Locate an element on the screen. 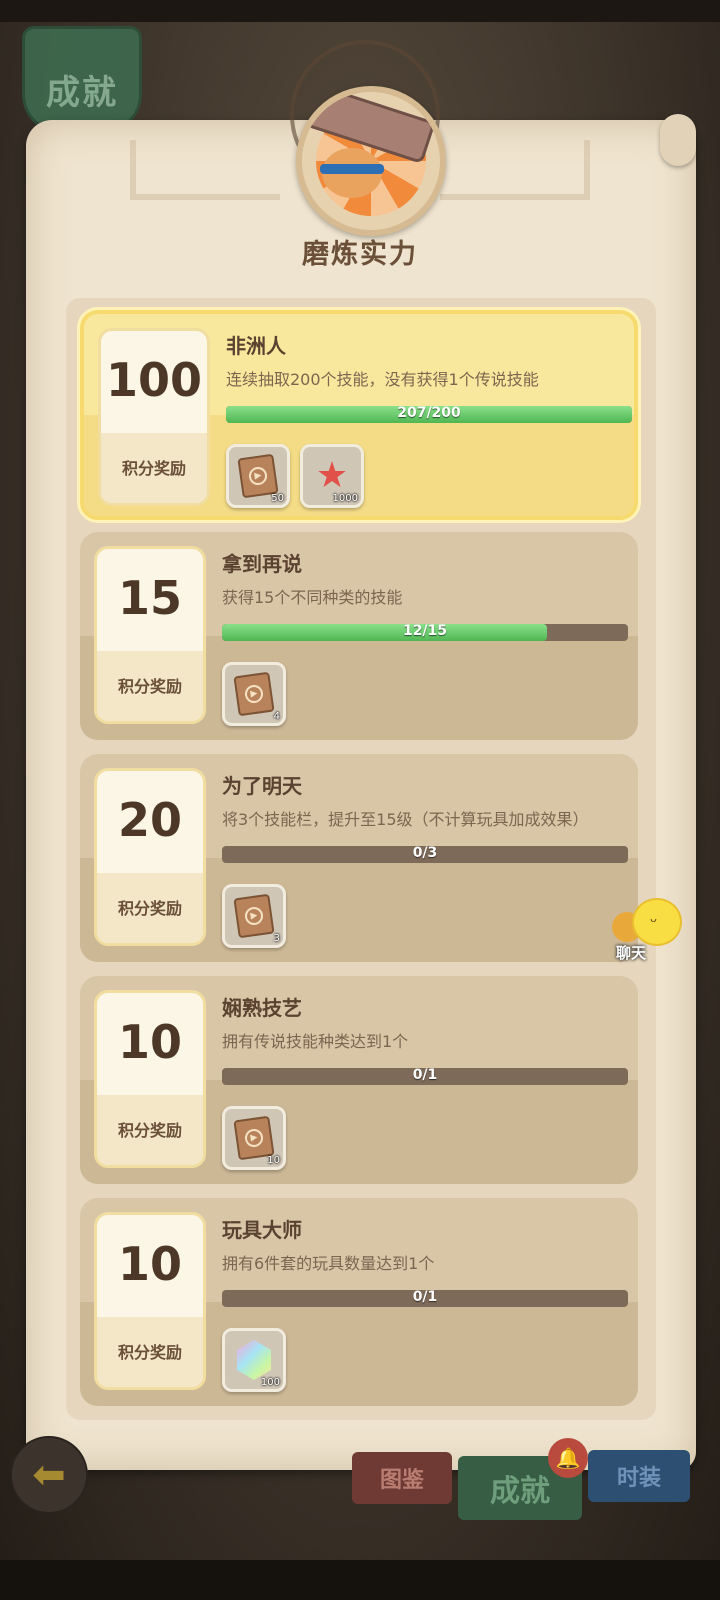 This screenshot has height=1600, width=720. progress-text: 0/3 is located at coordinates (425, 853).